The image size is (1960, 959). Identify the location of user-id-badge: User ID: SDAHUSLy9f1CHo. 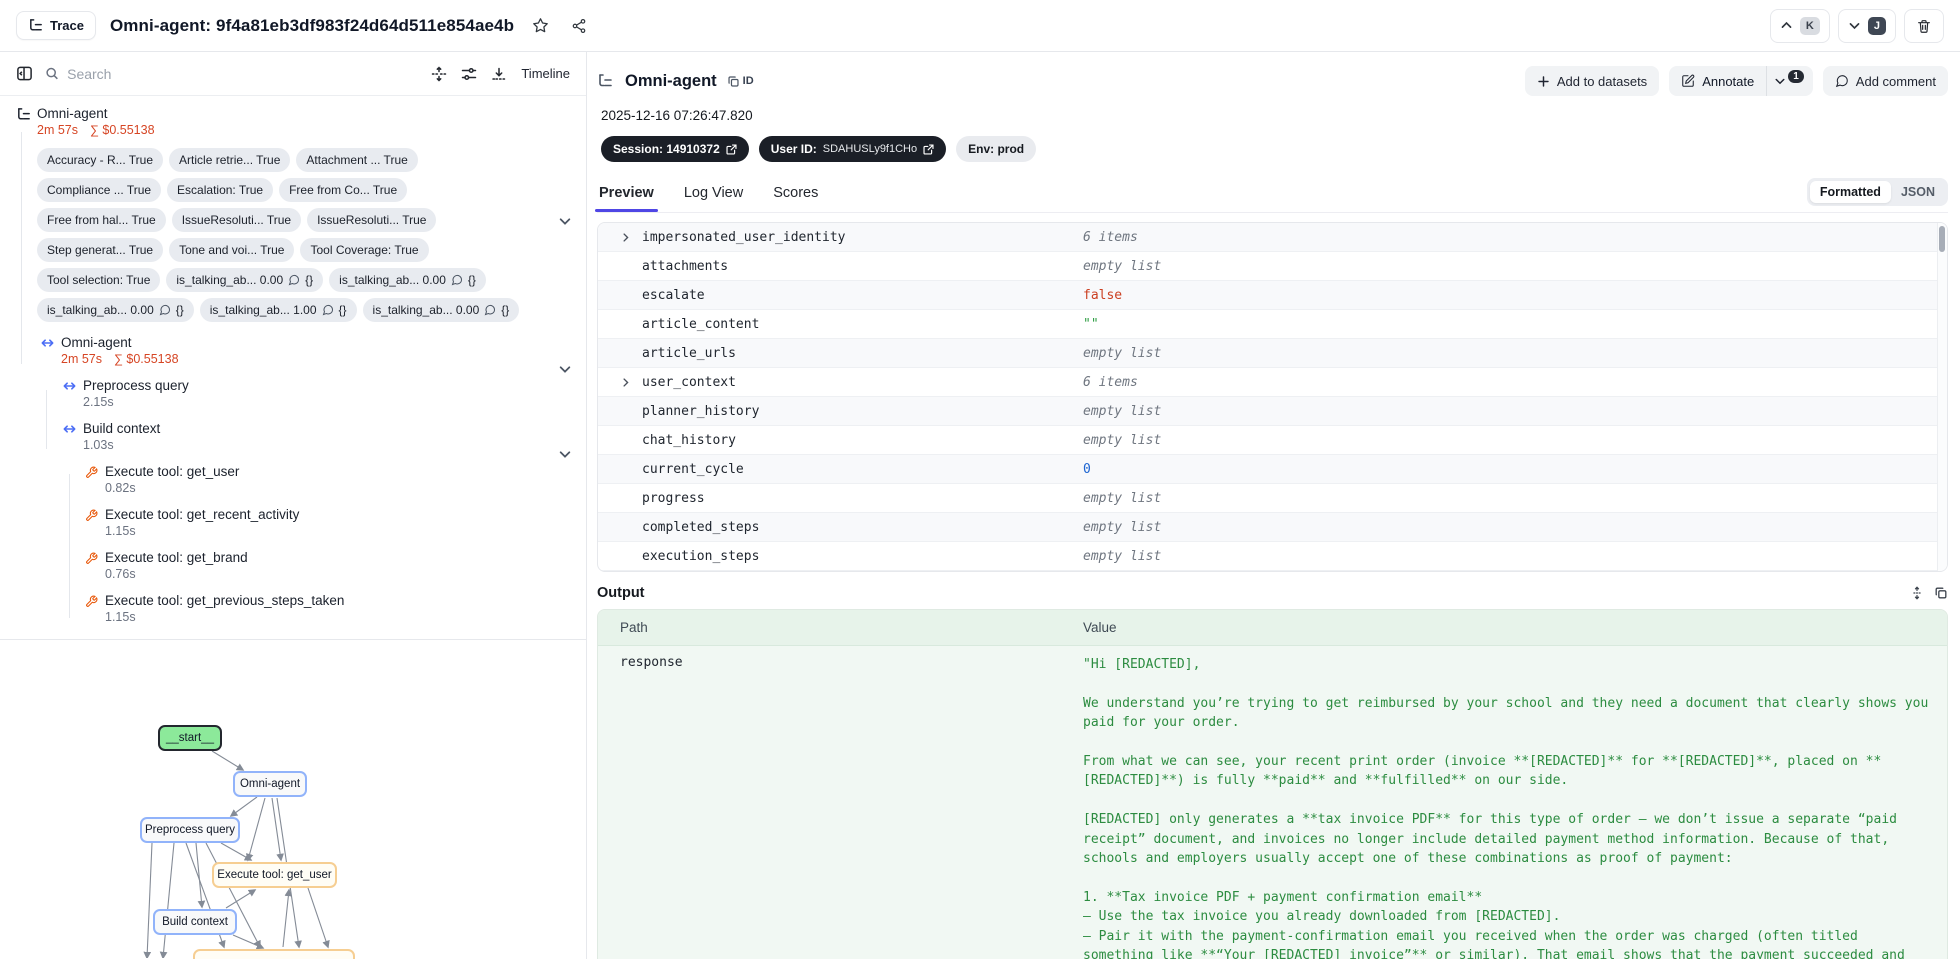
(852, 149).